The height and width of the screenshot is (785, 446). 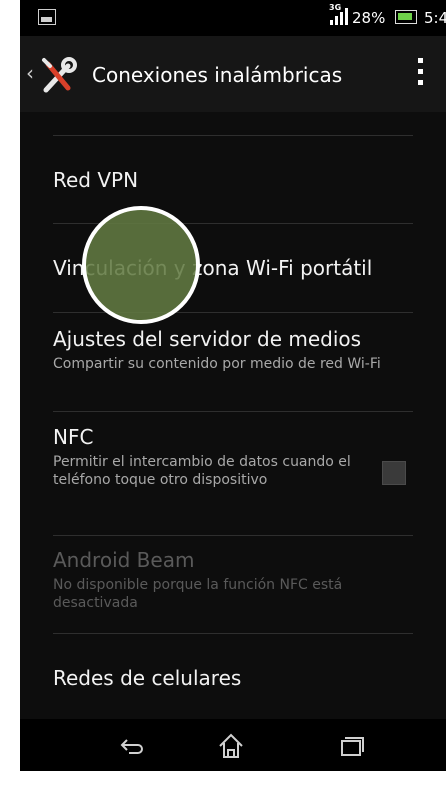 I want to click on recent-apps-icon, so click(x=352, y=746).